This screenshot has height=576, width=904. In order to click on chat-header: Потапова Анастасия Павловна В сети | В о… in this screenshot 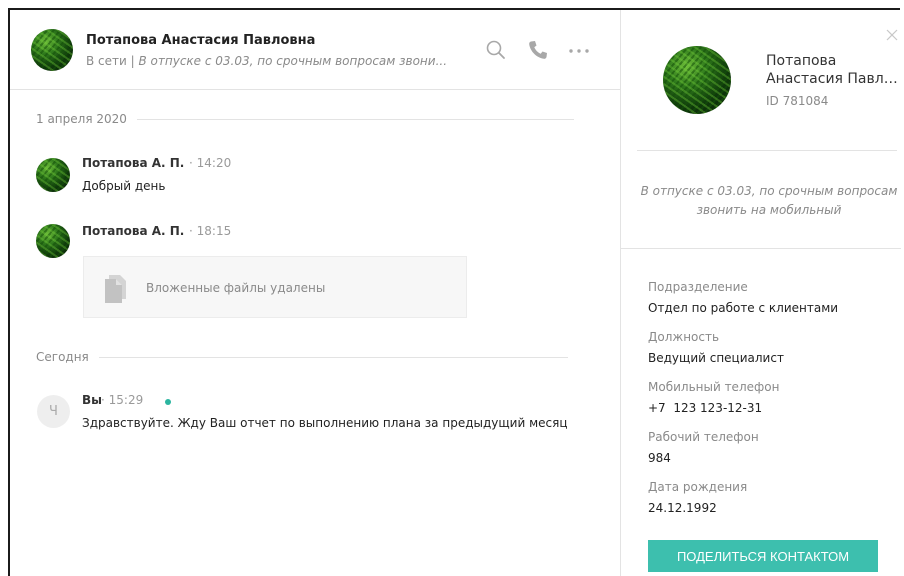, I will do `click(315, 50)`.